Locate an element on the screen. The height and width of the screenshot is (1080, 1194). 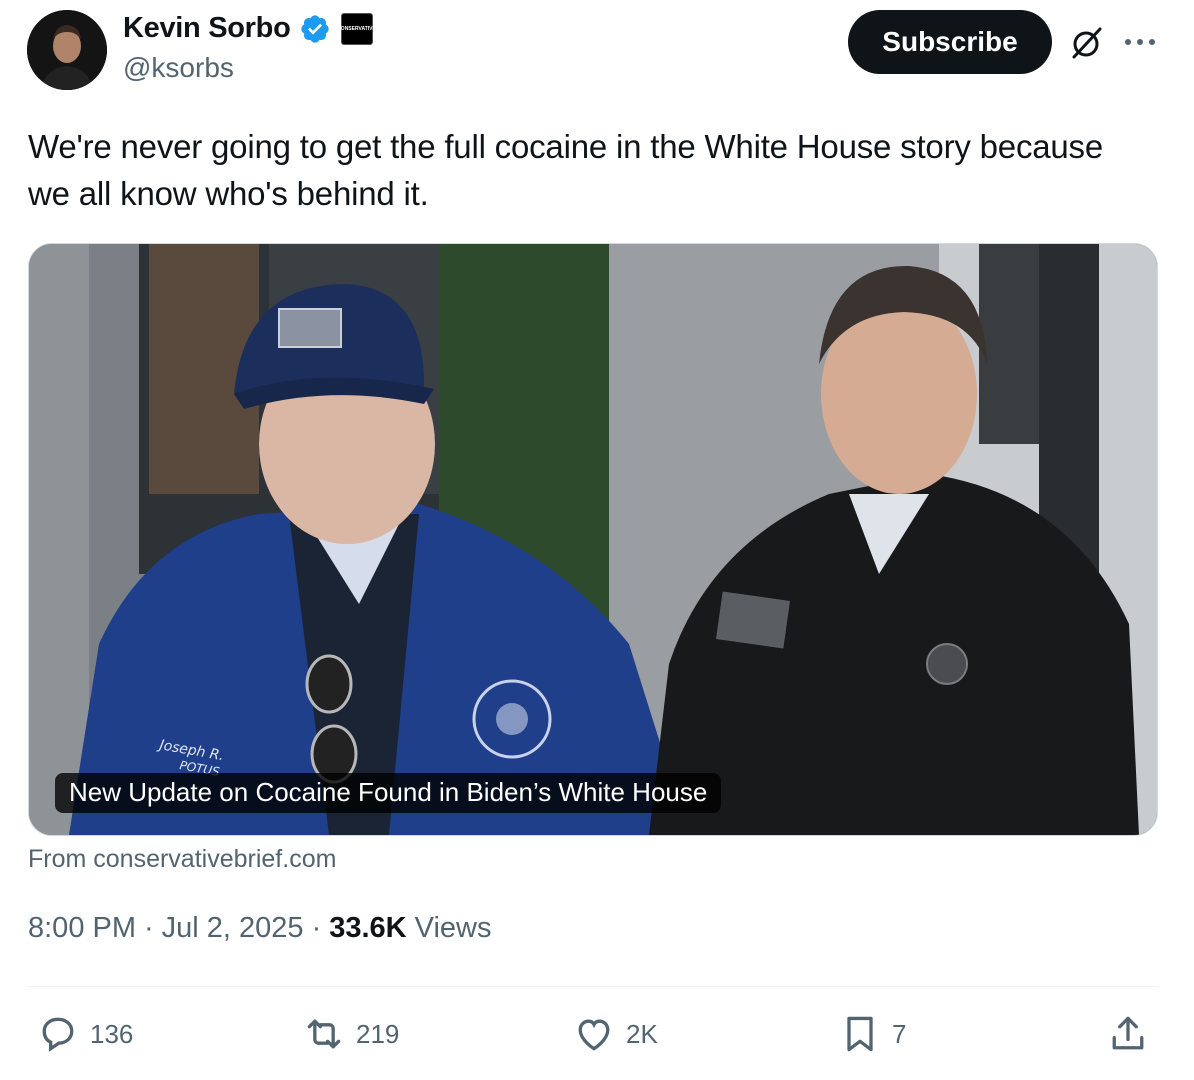
reply-button: 136 is located at coordinates (84, 1034).